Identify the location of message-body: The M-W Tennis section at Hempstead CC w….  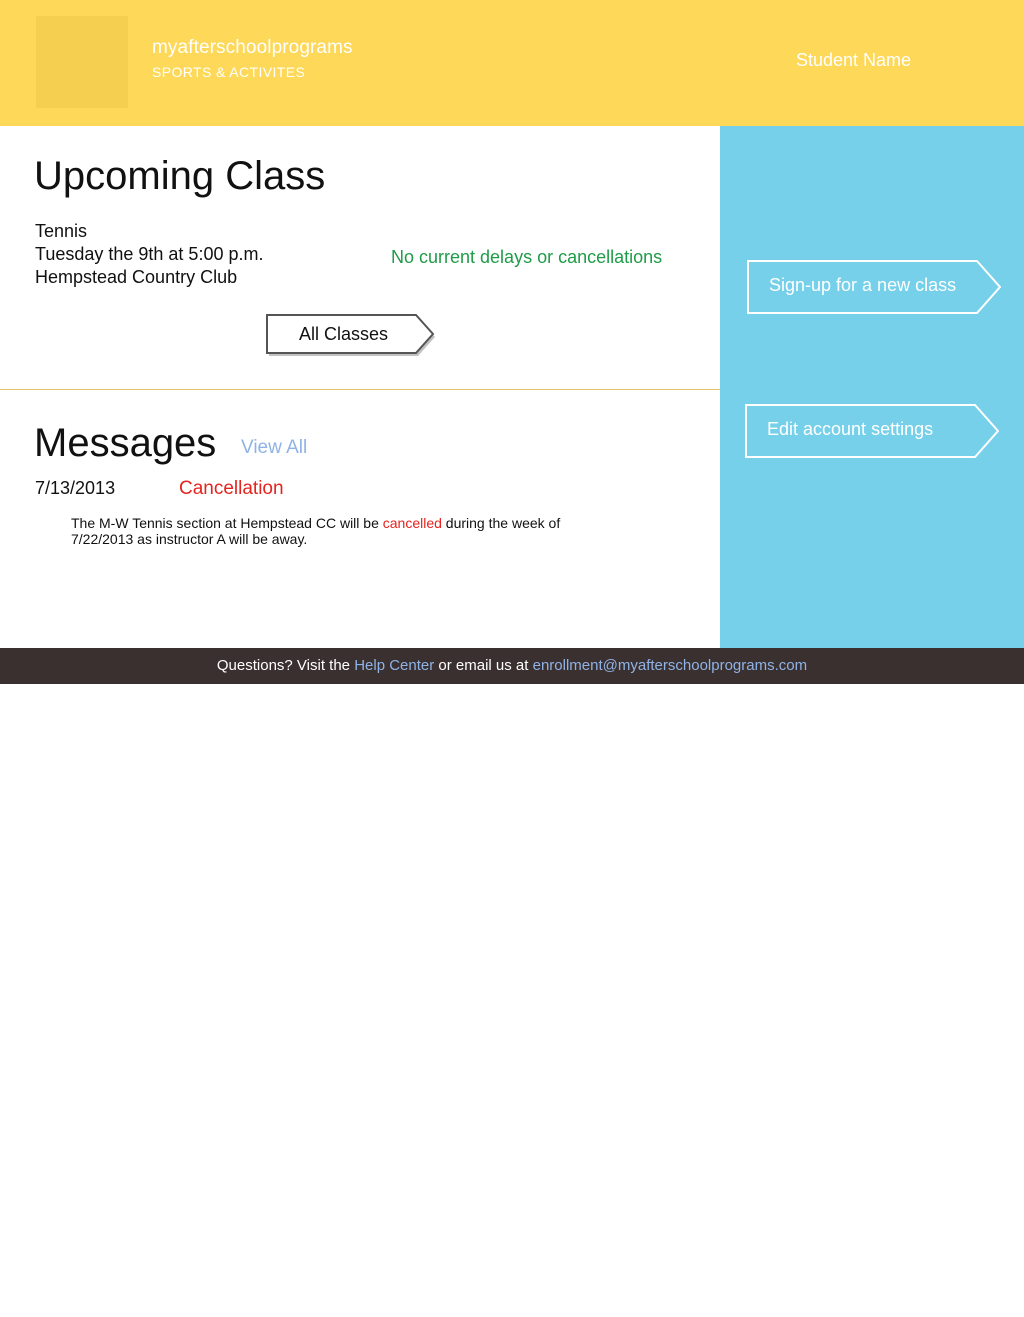
(331, 531).